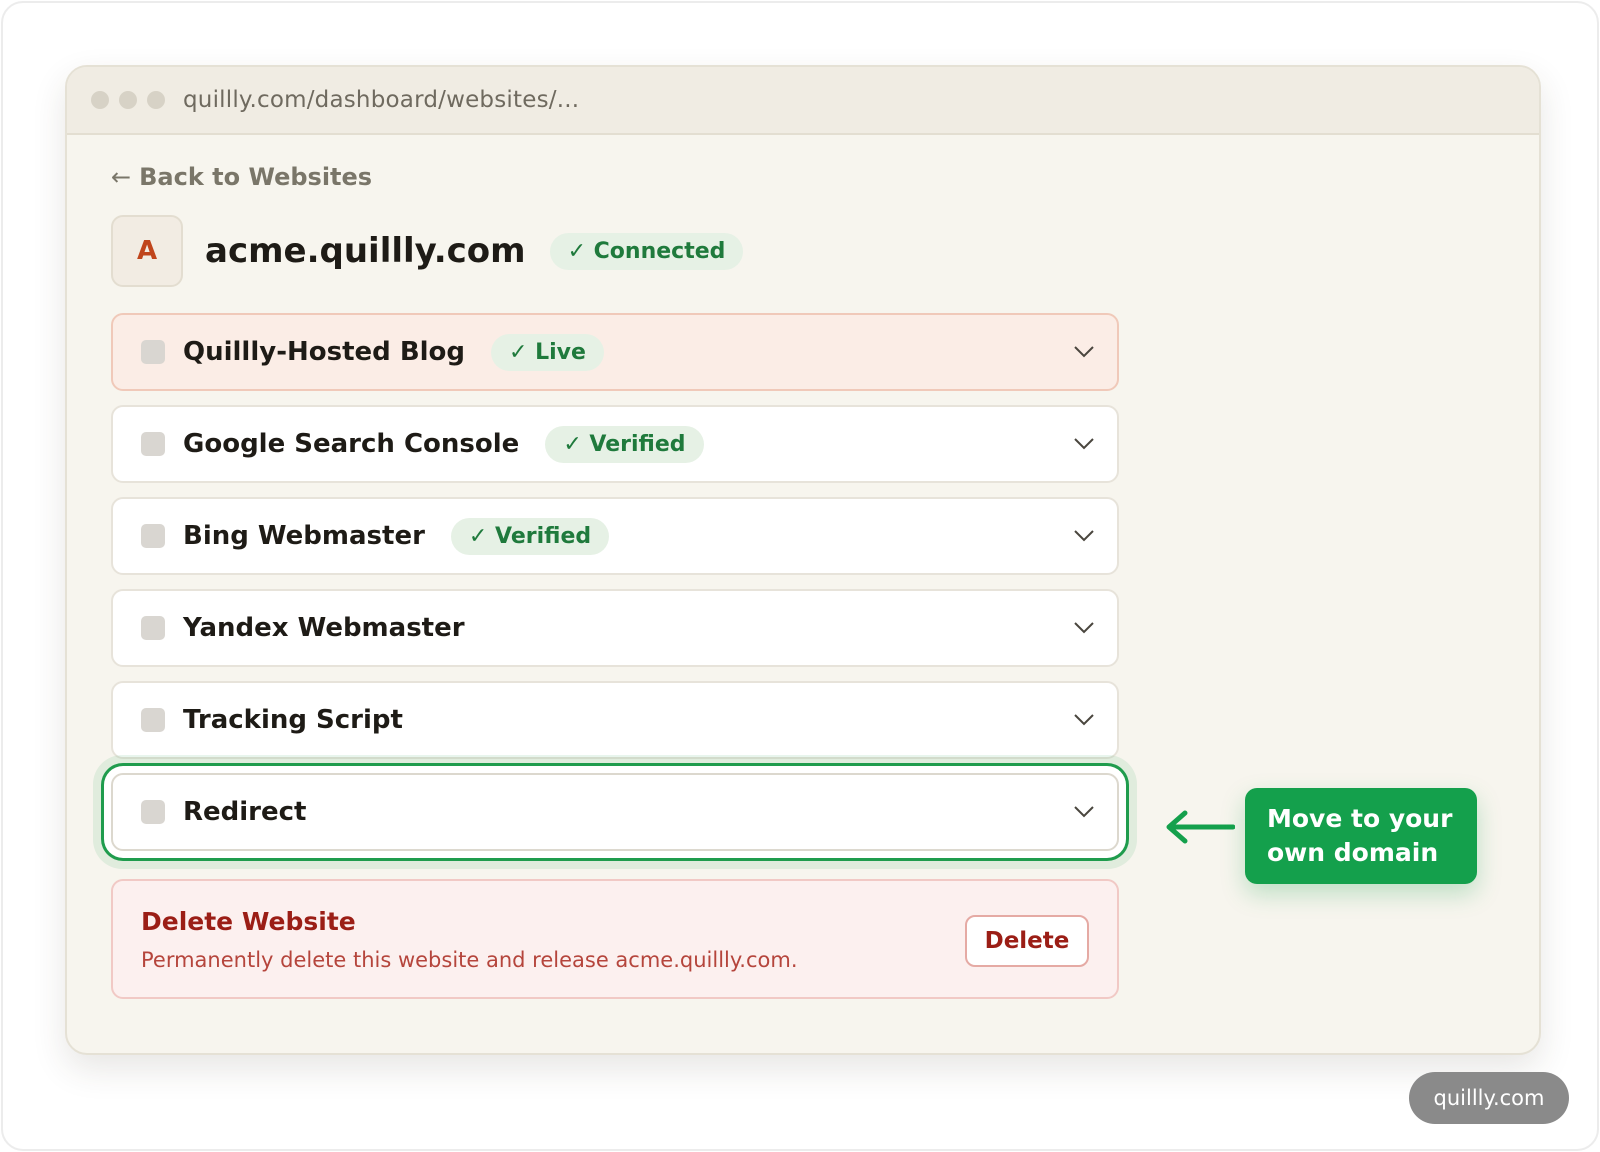 The height and width of the screenshot is (1152, 1600). I want to click on section-google-search-console: Google Search Console ✓ Verified, so click(615, 444).